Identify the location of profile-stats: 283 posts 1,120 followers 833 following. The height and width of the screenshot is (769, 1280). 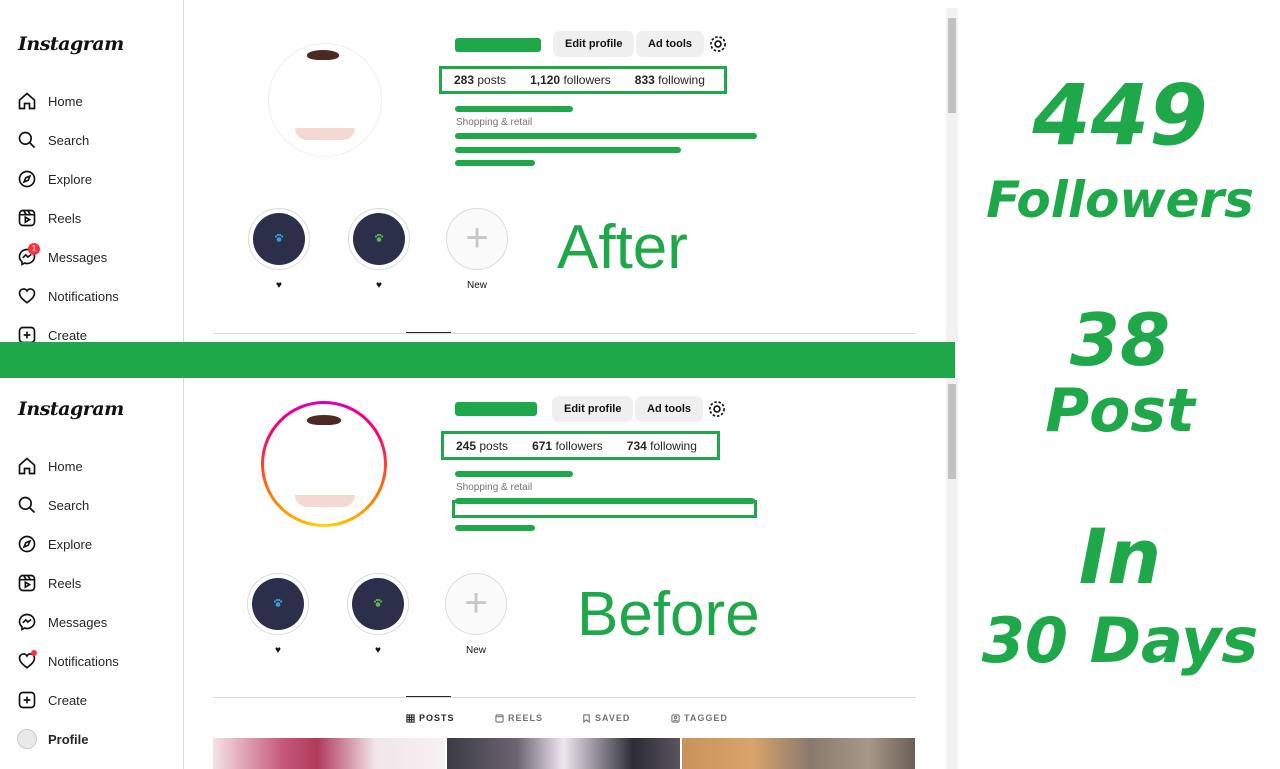
(583, 80).